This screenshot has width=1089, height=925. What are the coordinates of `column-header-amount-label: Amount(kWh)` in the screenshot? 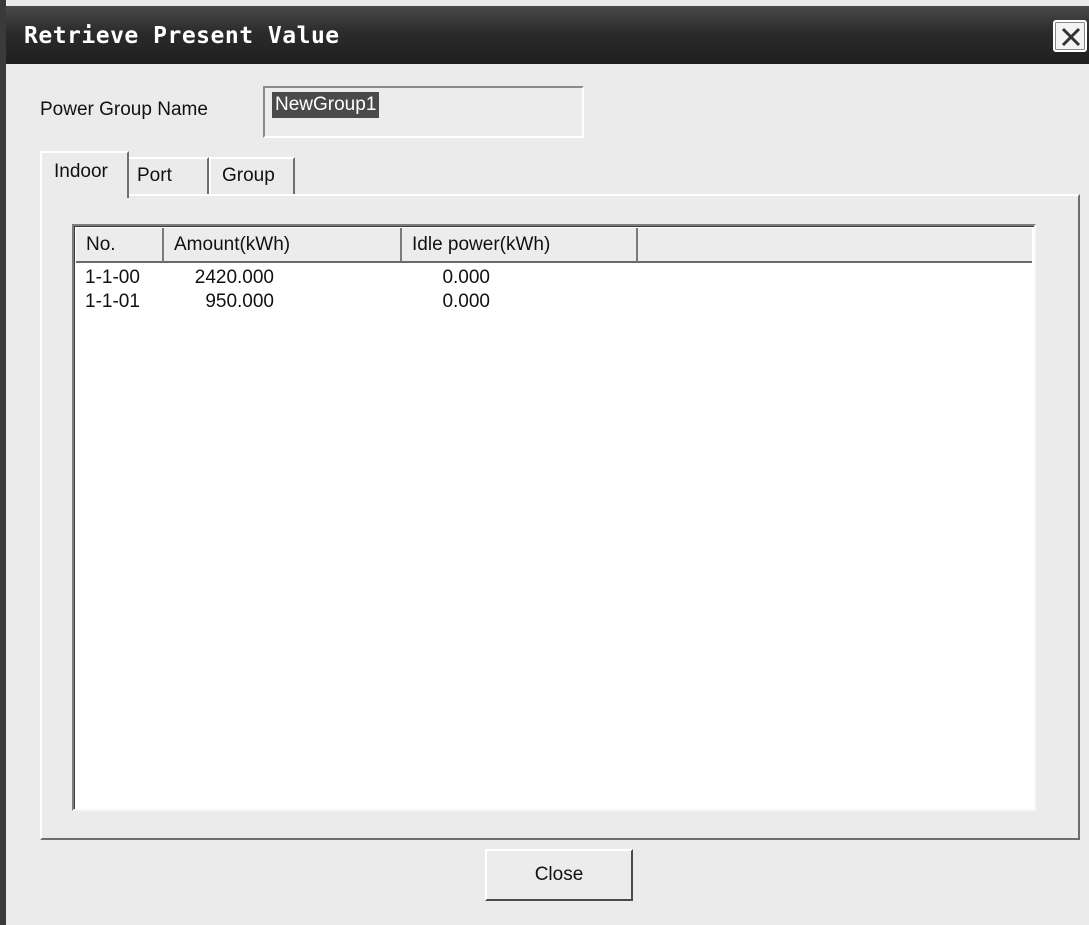 It's located at (232, 244).